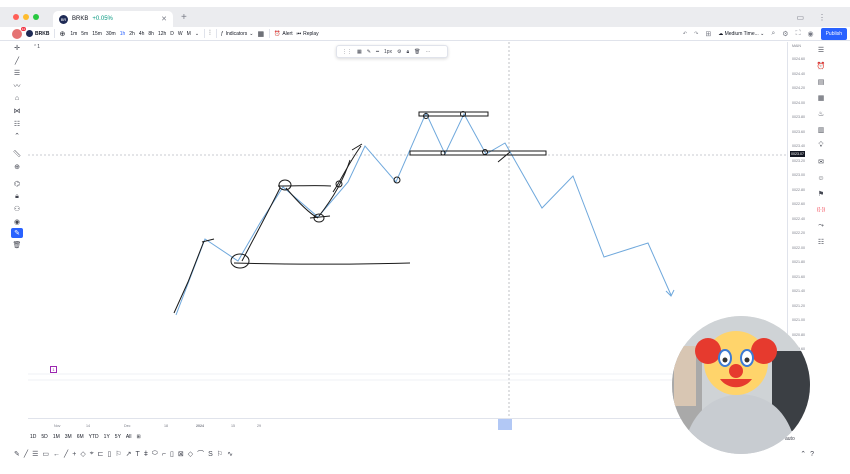 The image size is (850, 474). What do you see at coordinates (26, 454) in the screenshot?
I see `lines-icon: ╱` at bounding box center [26, 454].